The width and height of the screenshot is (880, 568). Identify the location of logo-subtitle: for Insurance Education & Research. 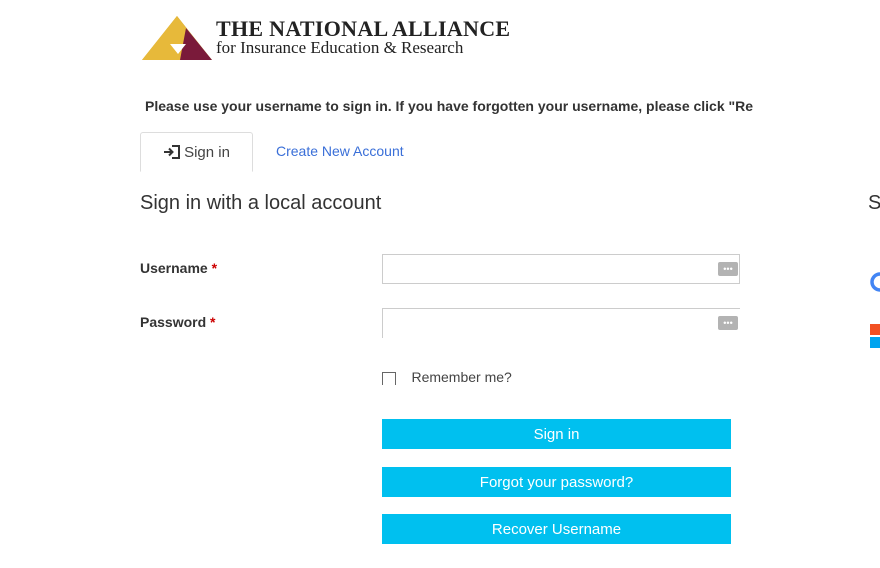
(340, 47).